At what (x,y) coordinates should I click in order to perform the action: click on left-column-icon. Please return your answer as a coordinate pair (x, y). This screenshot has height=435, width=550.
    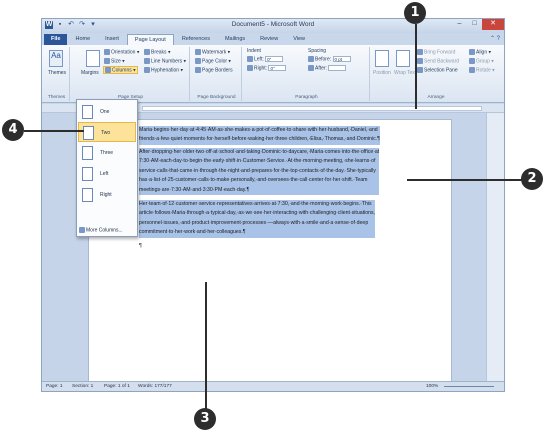
    Looking at the image, I should click on (87, 174).